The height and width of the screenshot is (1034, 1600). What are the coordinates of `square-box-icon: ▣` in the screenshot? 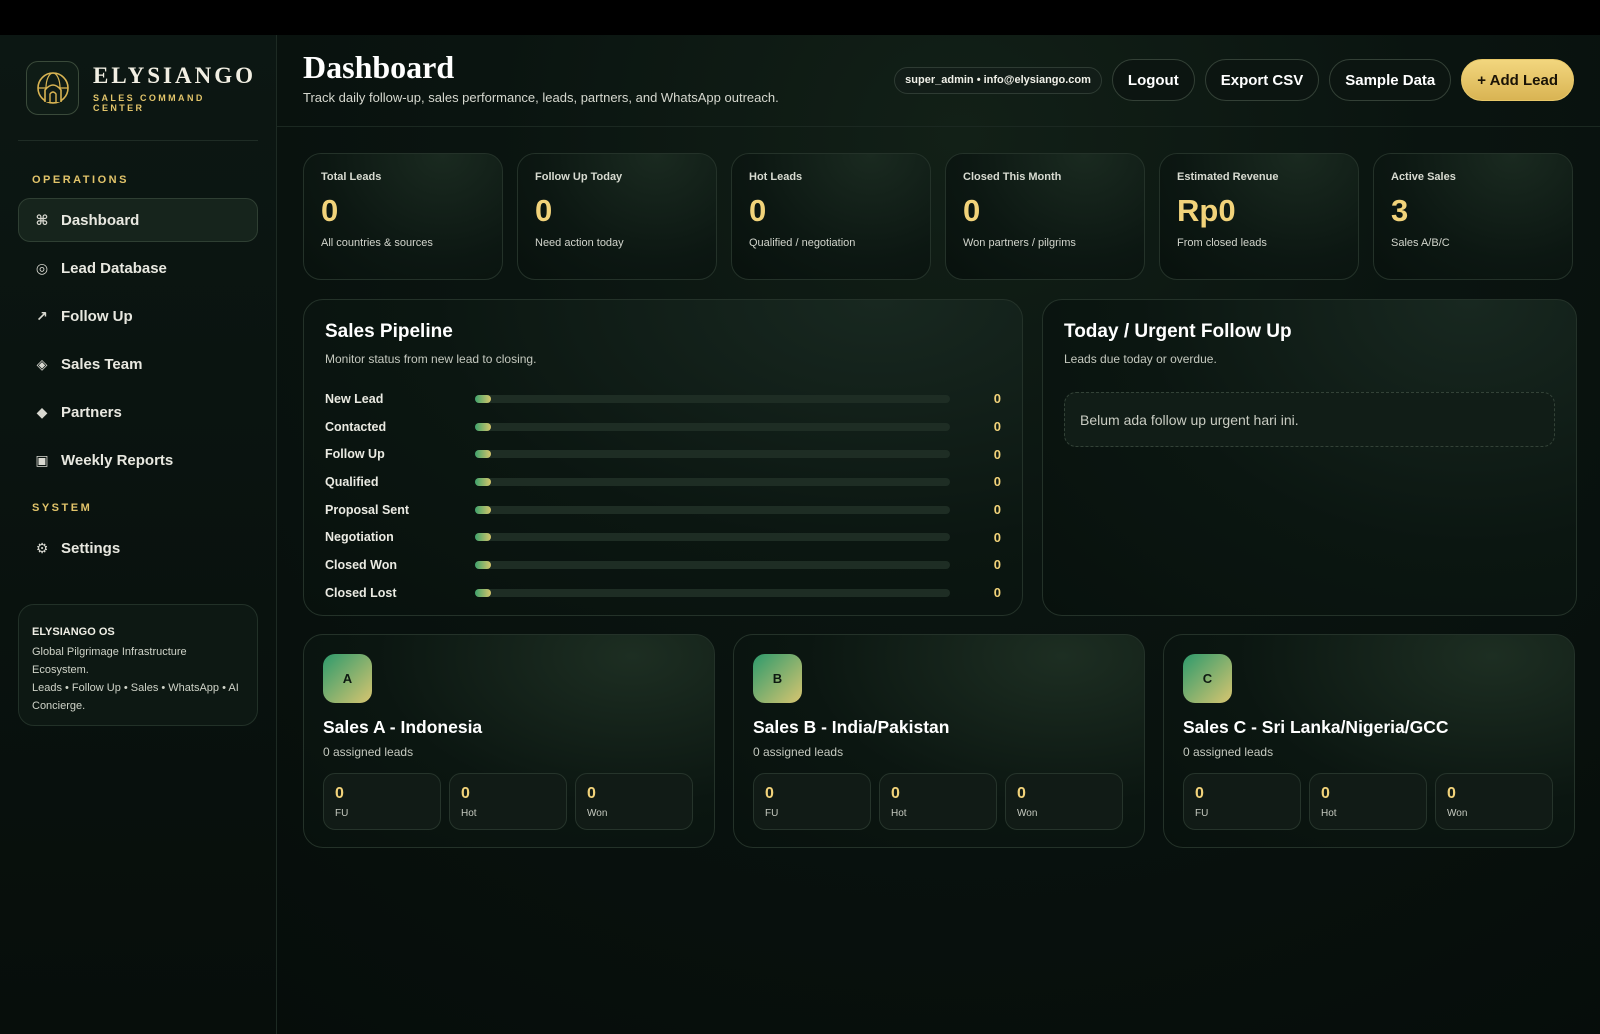 It's located at (42, 459).